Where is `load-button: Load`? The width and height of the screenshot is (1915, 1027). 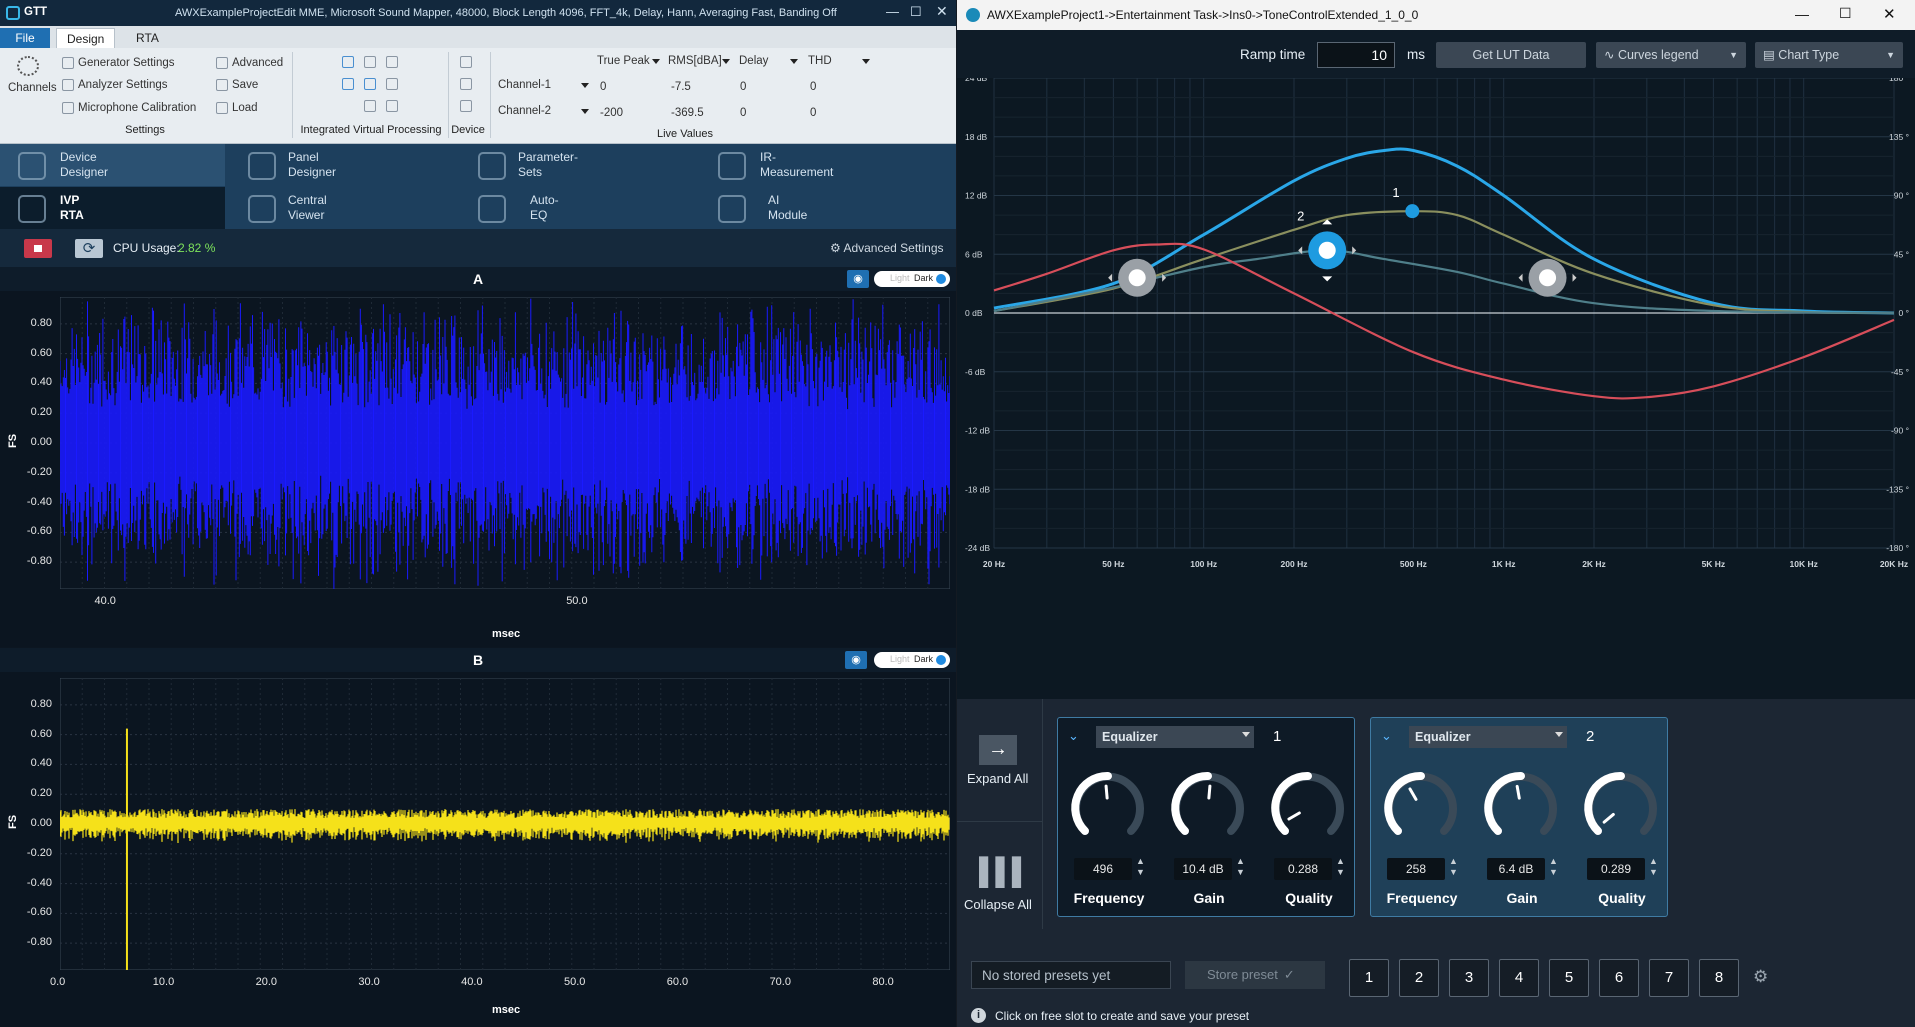 load-button: Load is located at coordinates (237, 108).